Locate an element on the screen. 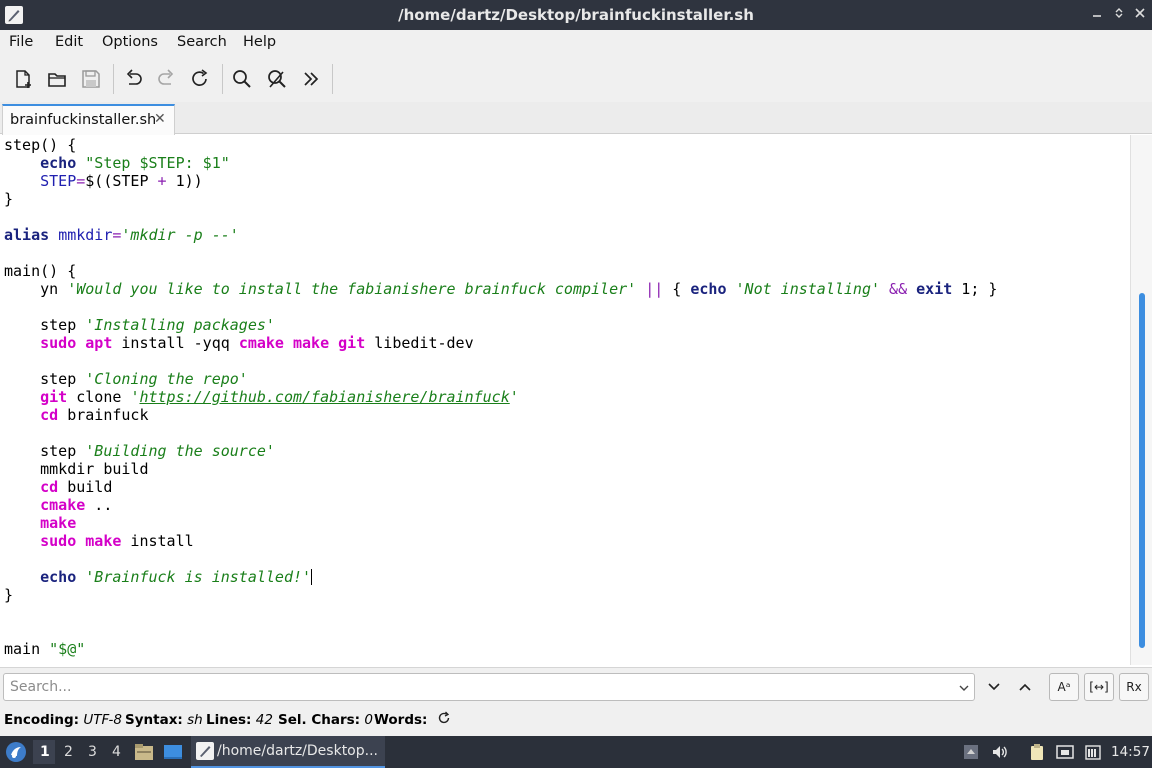 The height and width of the screenshot is (768, 1152). vertical-scrollbar is located at coordinates (1141, 400).